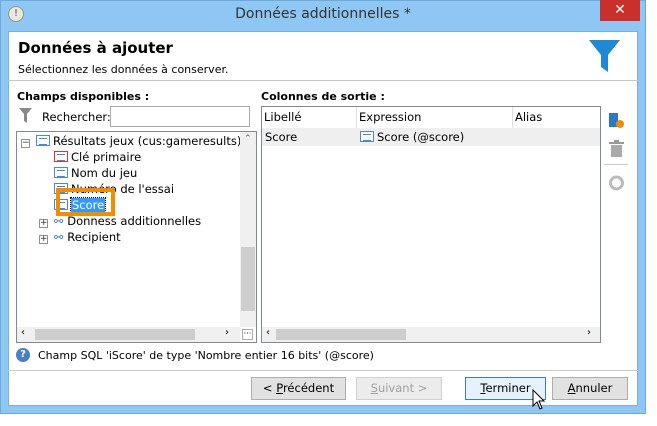 The image size is (657, 426). What do you see at coordinates (25, 143) in the screenshot?
I see `collapse-icon: −` at bounding box center [25, 143].